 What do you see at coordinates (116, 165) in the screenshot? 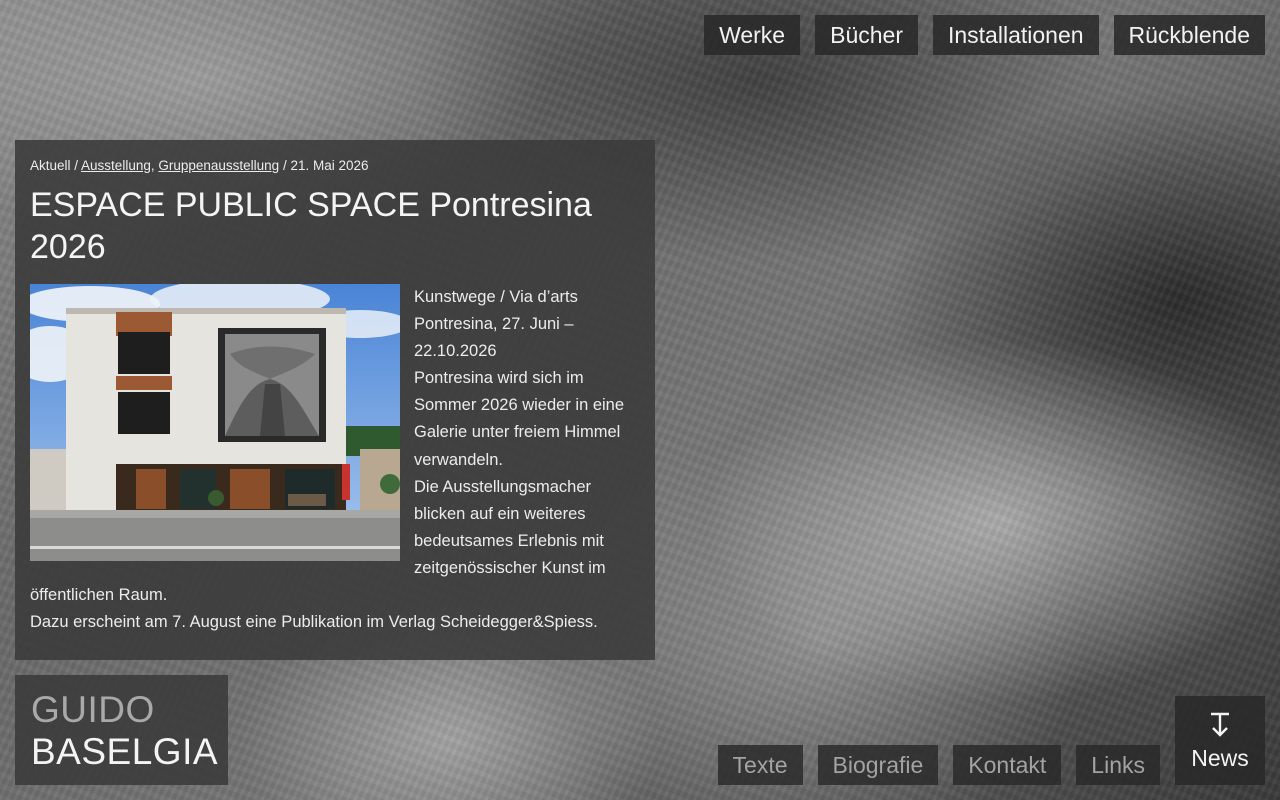
I see `category-link-ausstellung: Ausstellung` at bounding box center [116, 165].